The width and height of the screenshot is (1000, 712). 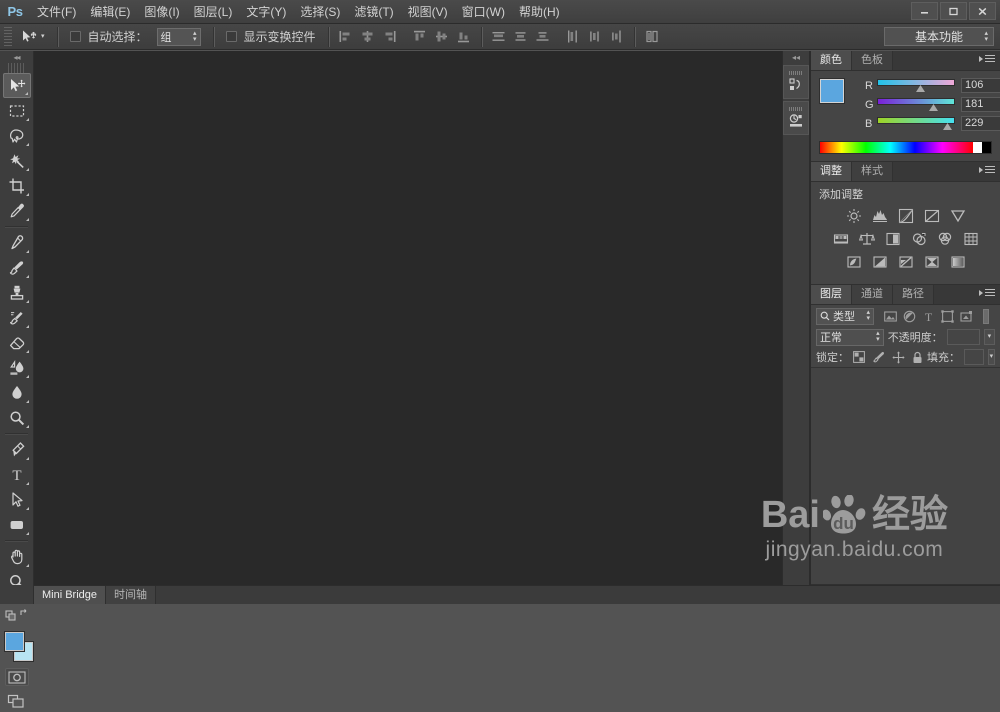 I want to click on tab-swatches: 色板, so click(x=872, y=60).